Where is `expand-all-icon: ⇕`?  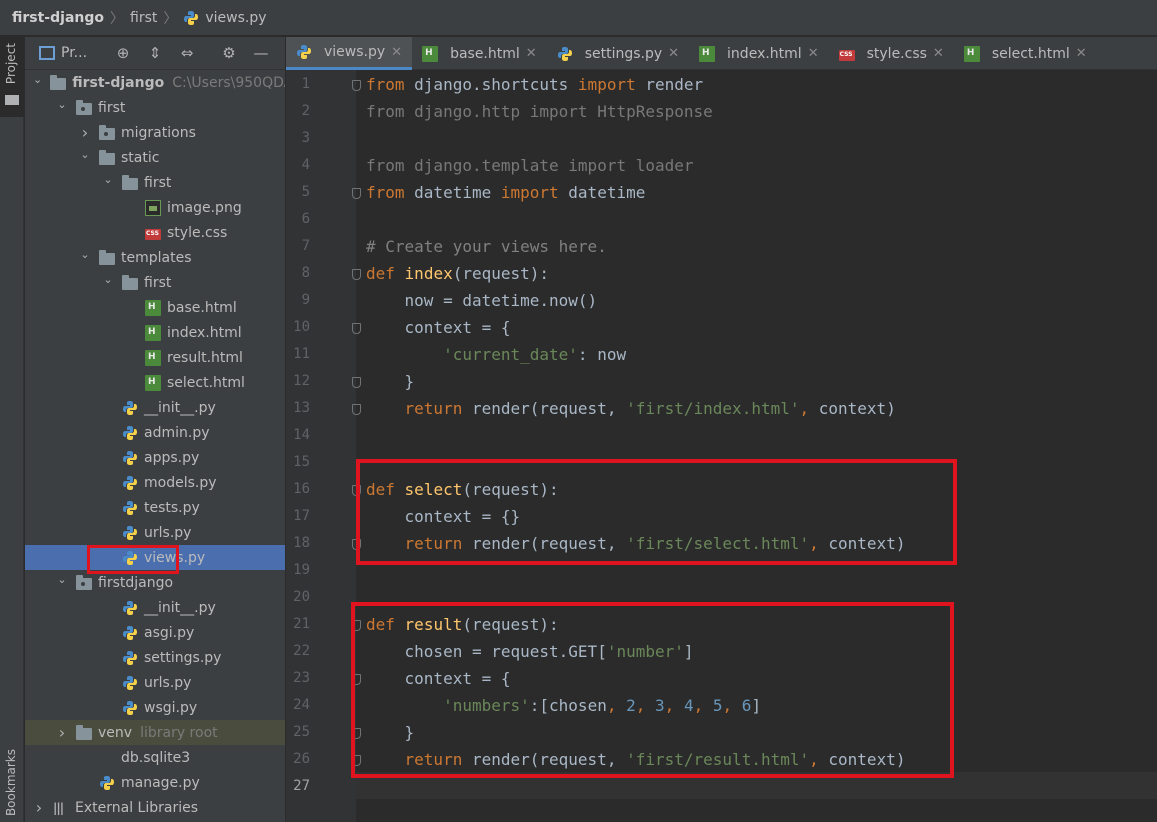
expand-all-icon: ⇕ is located at coordinates (155, 53).